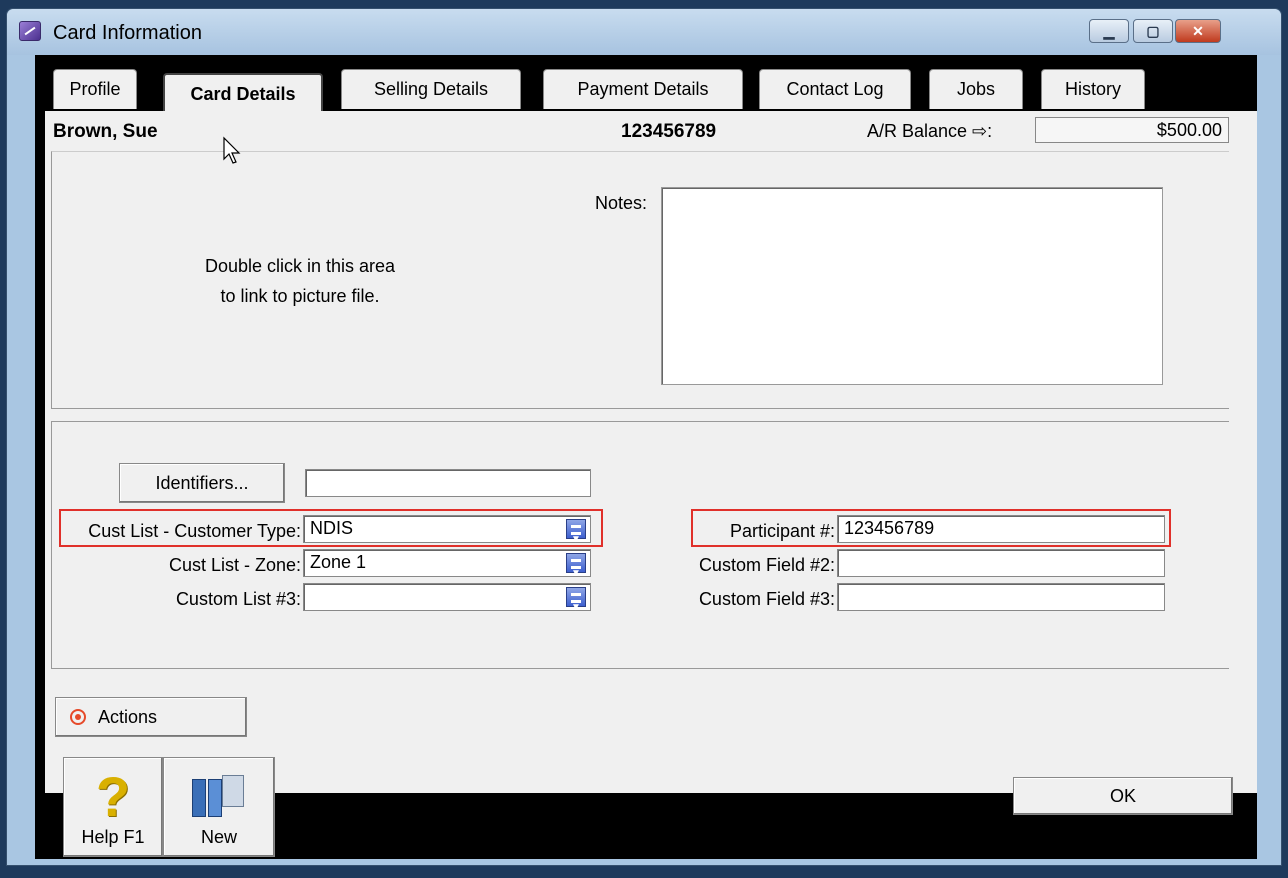  What do you see at coordinates (30, 31) in the screenshot?
I see `app-icon` at bounding box center [30, 31].